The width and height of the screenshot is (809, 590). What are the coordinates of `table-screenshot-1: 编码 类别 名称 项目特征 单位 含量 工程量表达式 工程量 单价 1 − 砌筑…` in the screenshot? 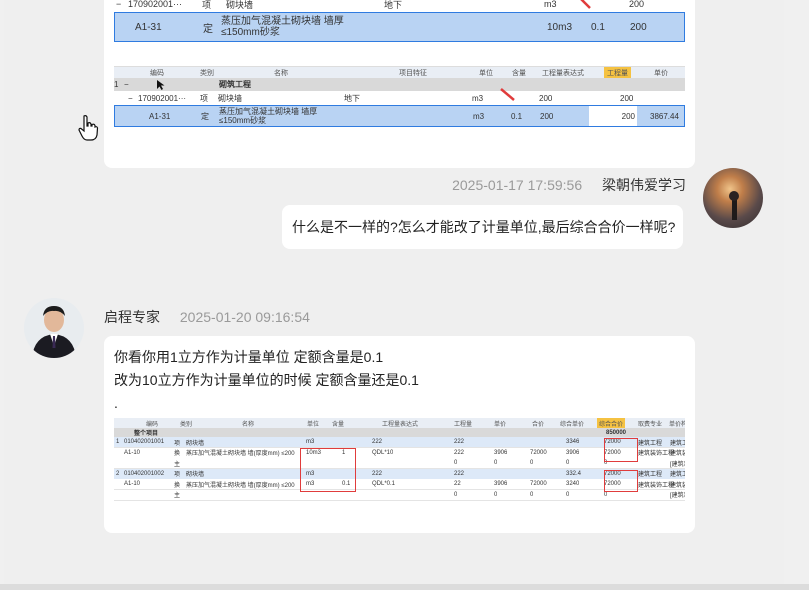 It's located at (399, 101).